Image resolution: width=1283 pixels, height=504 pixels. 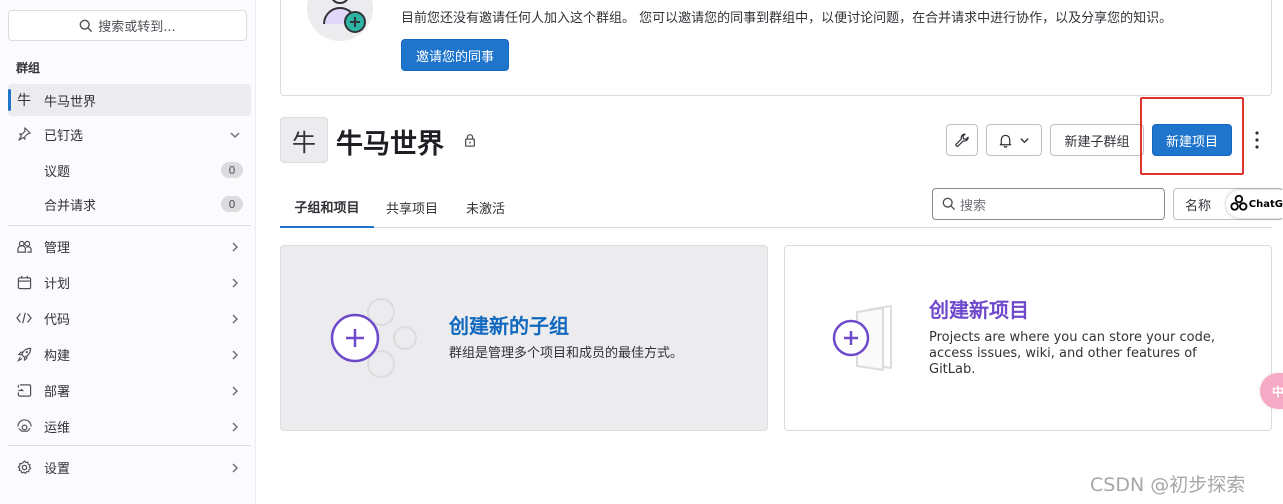 What do you see at coordinates (129, 390) in the screenshot?
I see `sidebar-item-deploy: 部署` at bounding box center [129, 390].